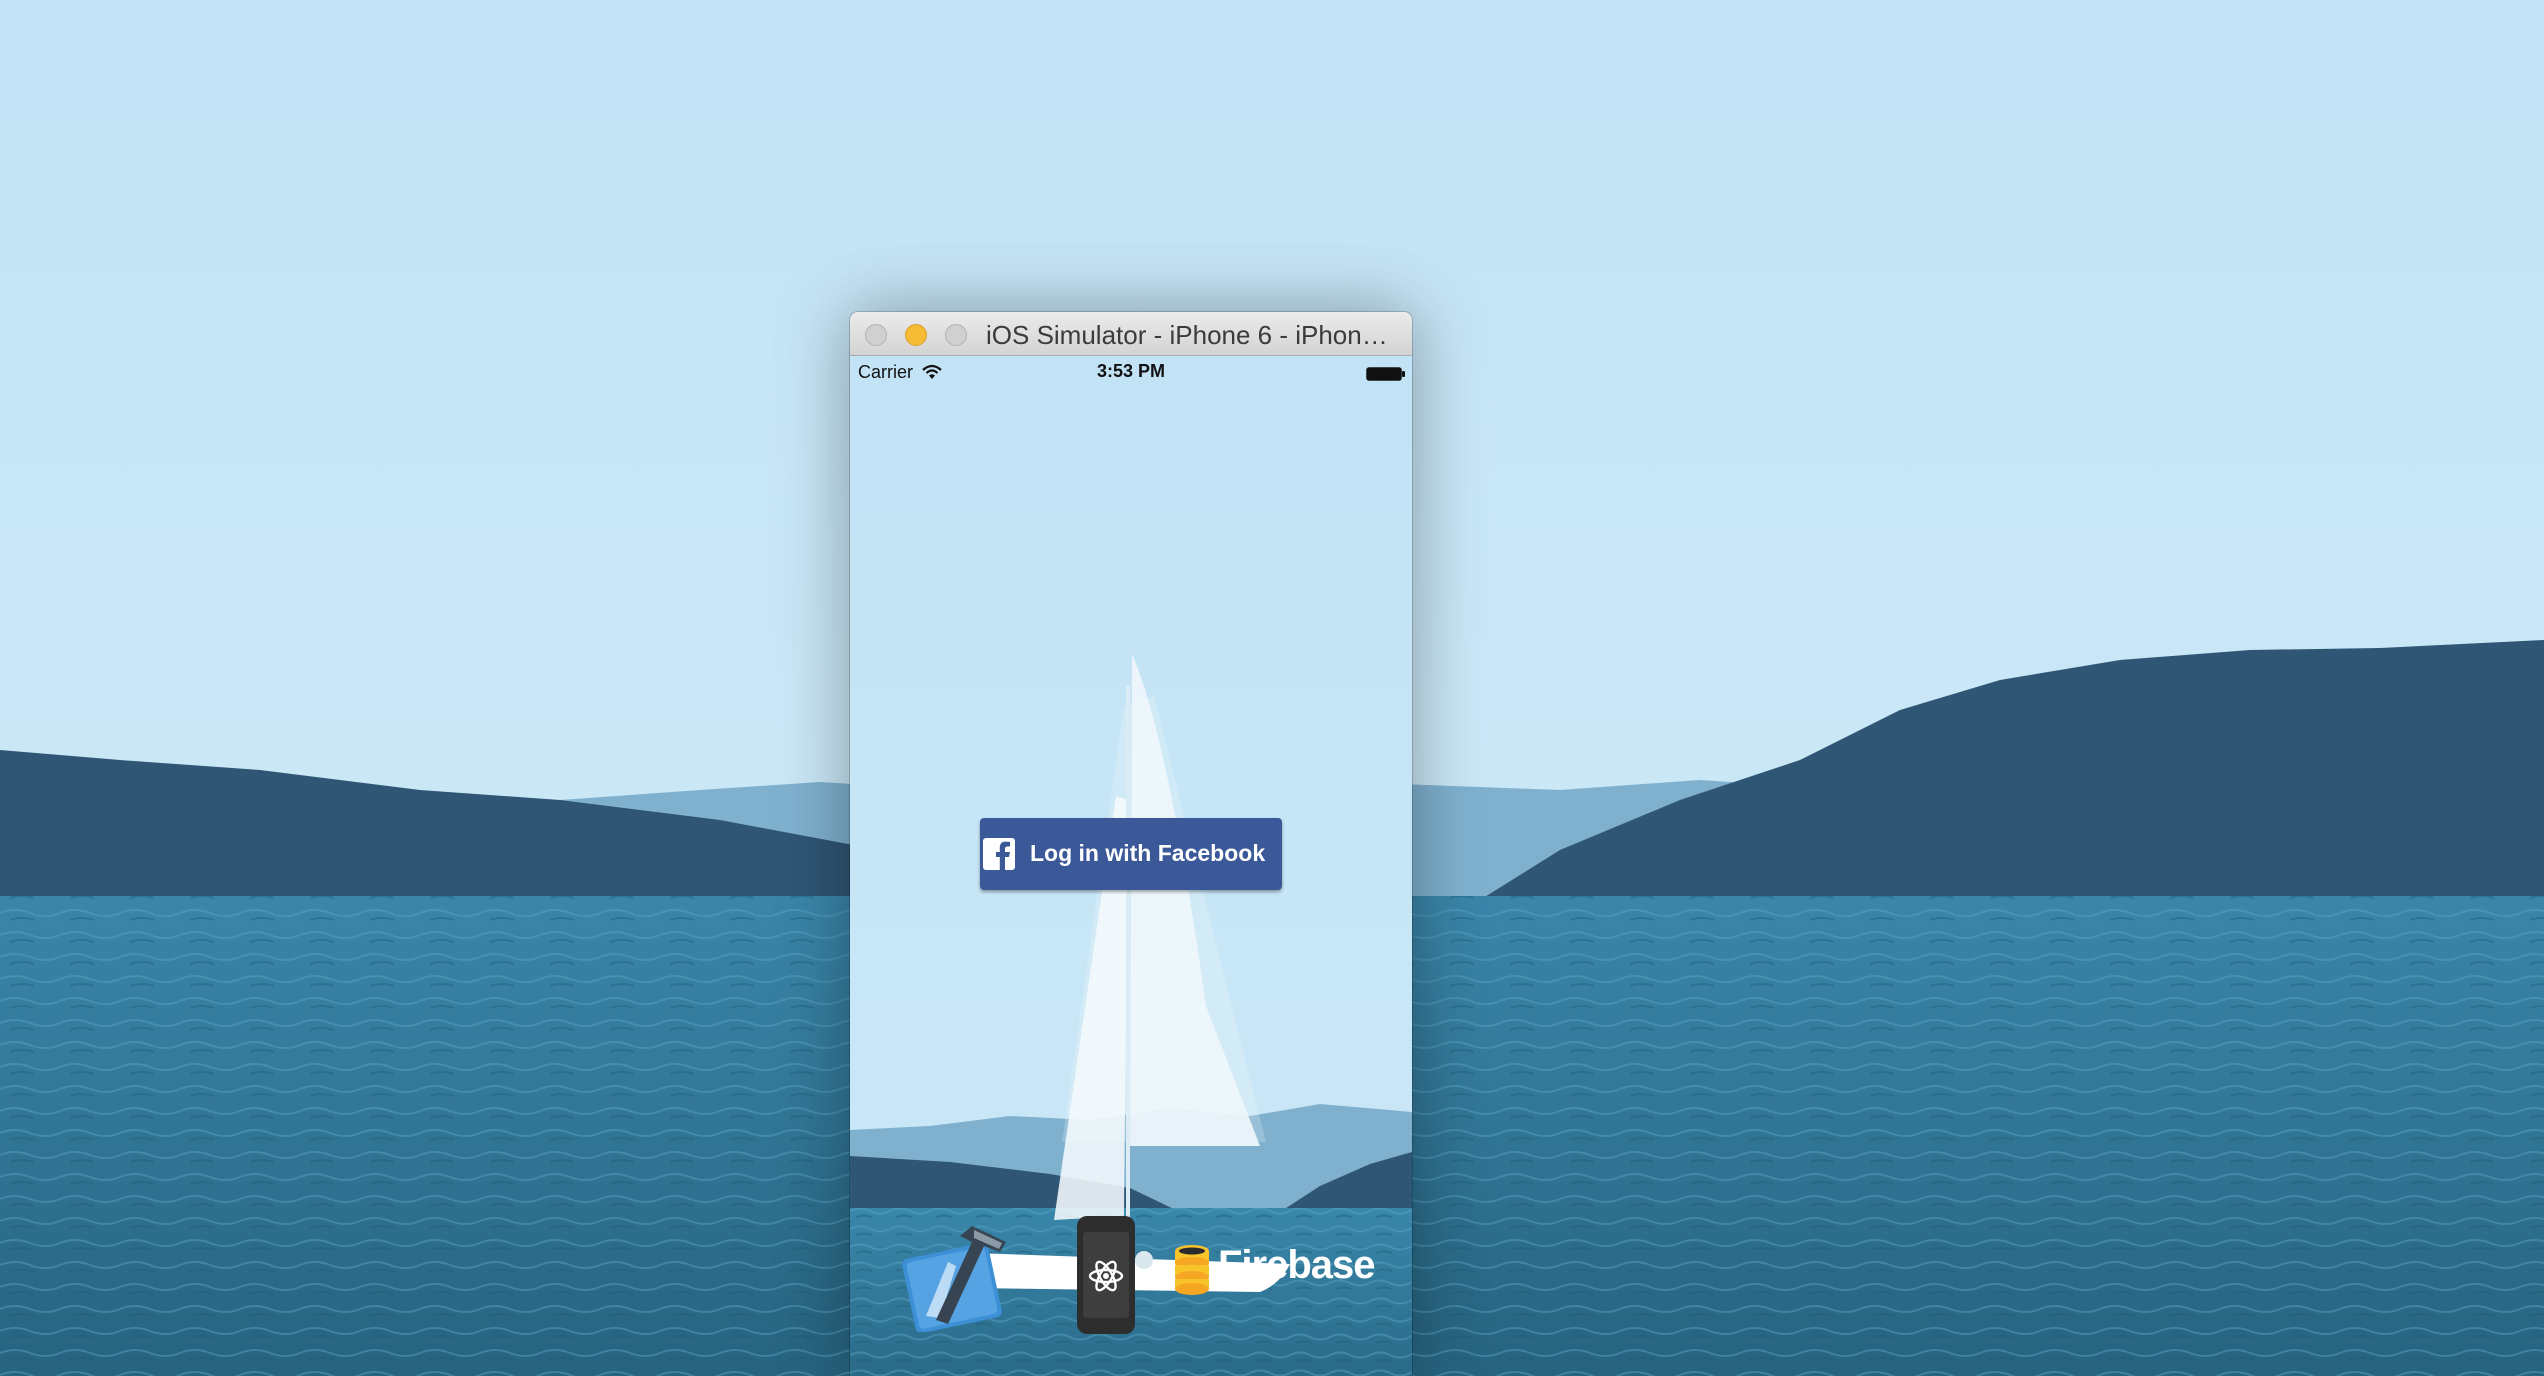 The image size is (2544, 1376). What do you see at coordinates (954, 1279) in the screenshot?
I see `xcode-logo` at bounding box center [954, 1279].